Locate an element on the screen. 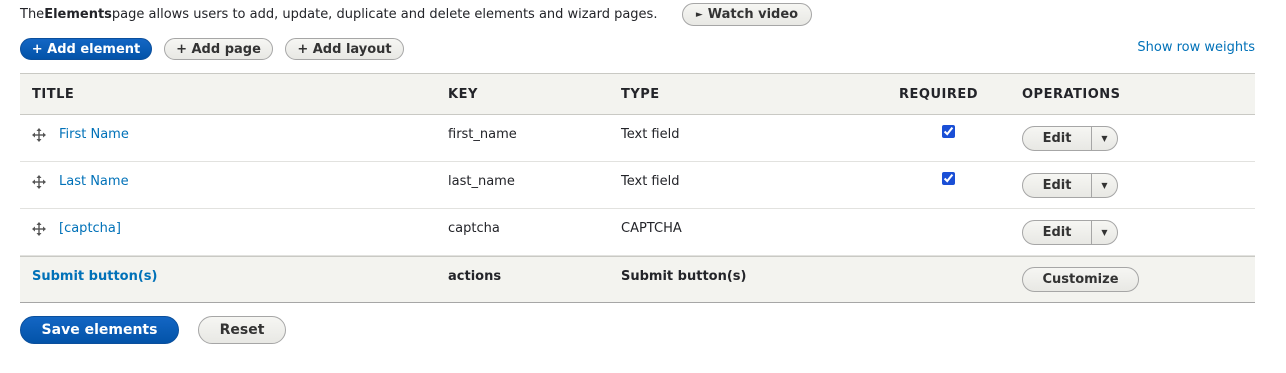 The image size is (1286, 373). watch-video-button: ► Watch video is located at coordinates (747, 14).